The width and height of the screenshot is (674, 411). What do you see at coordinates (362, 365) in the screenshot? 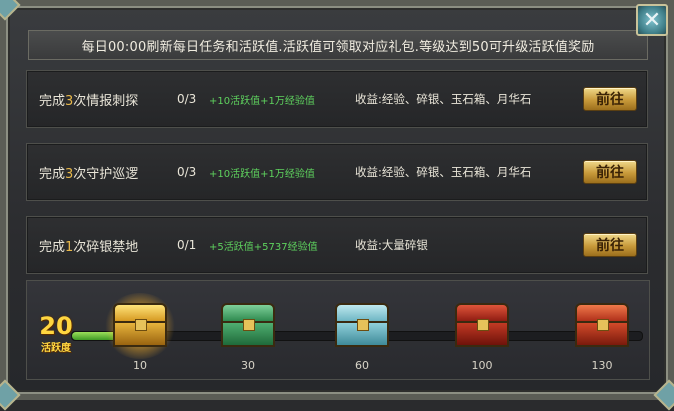
I see `chest-level-label: 60` at bounding box center [362, 365].